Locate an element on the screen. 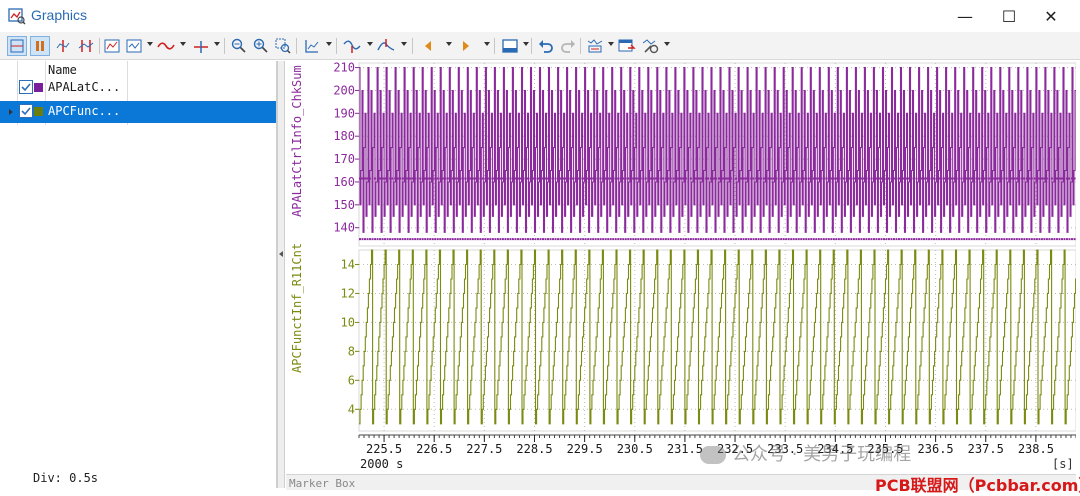  minimize-button: — is located at coordinates (965, 16).